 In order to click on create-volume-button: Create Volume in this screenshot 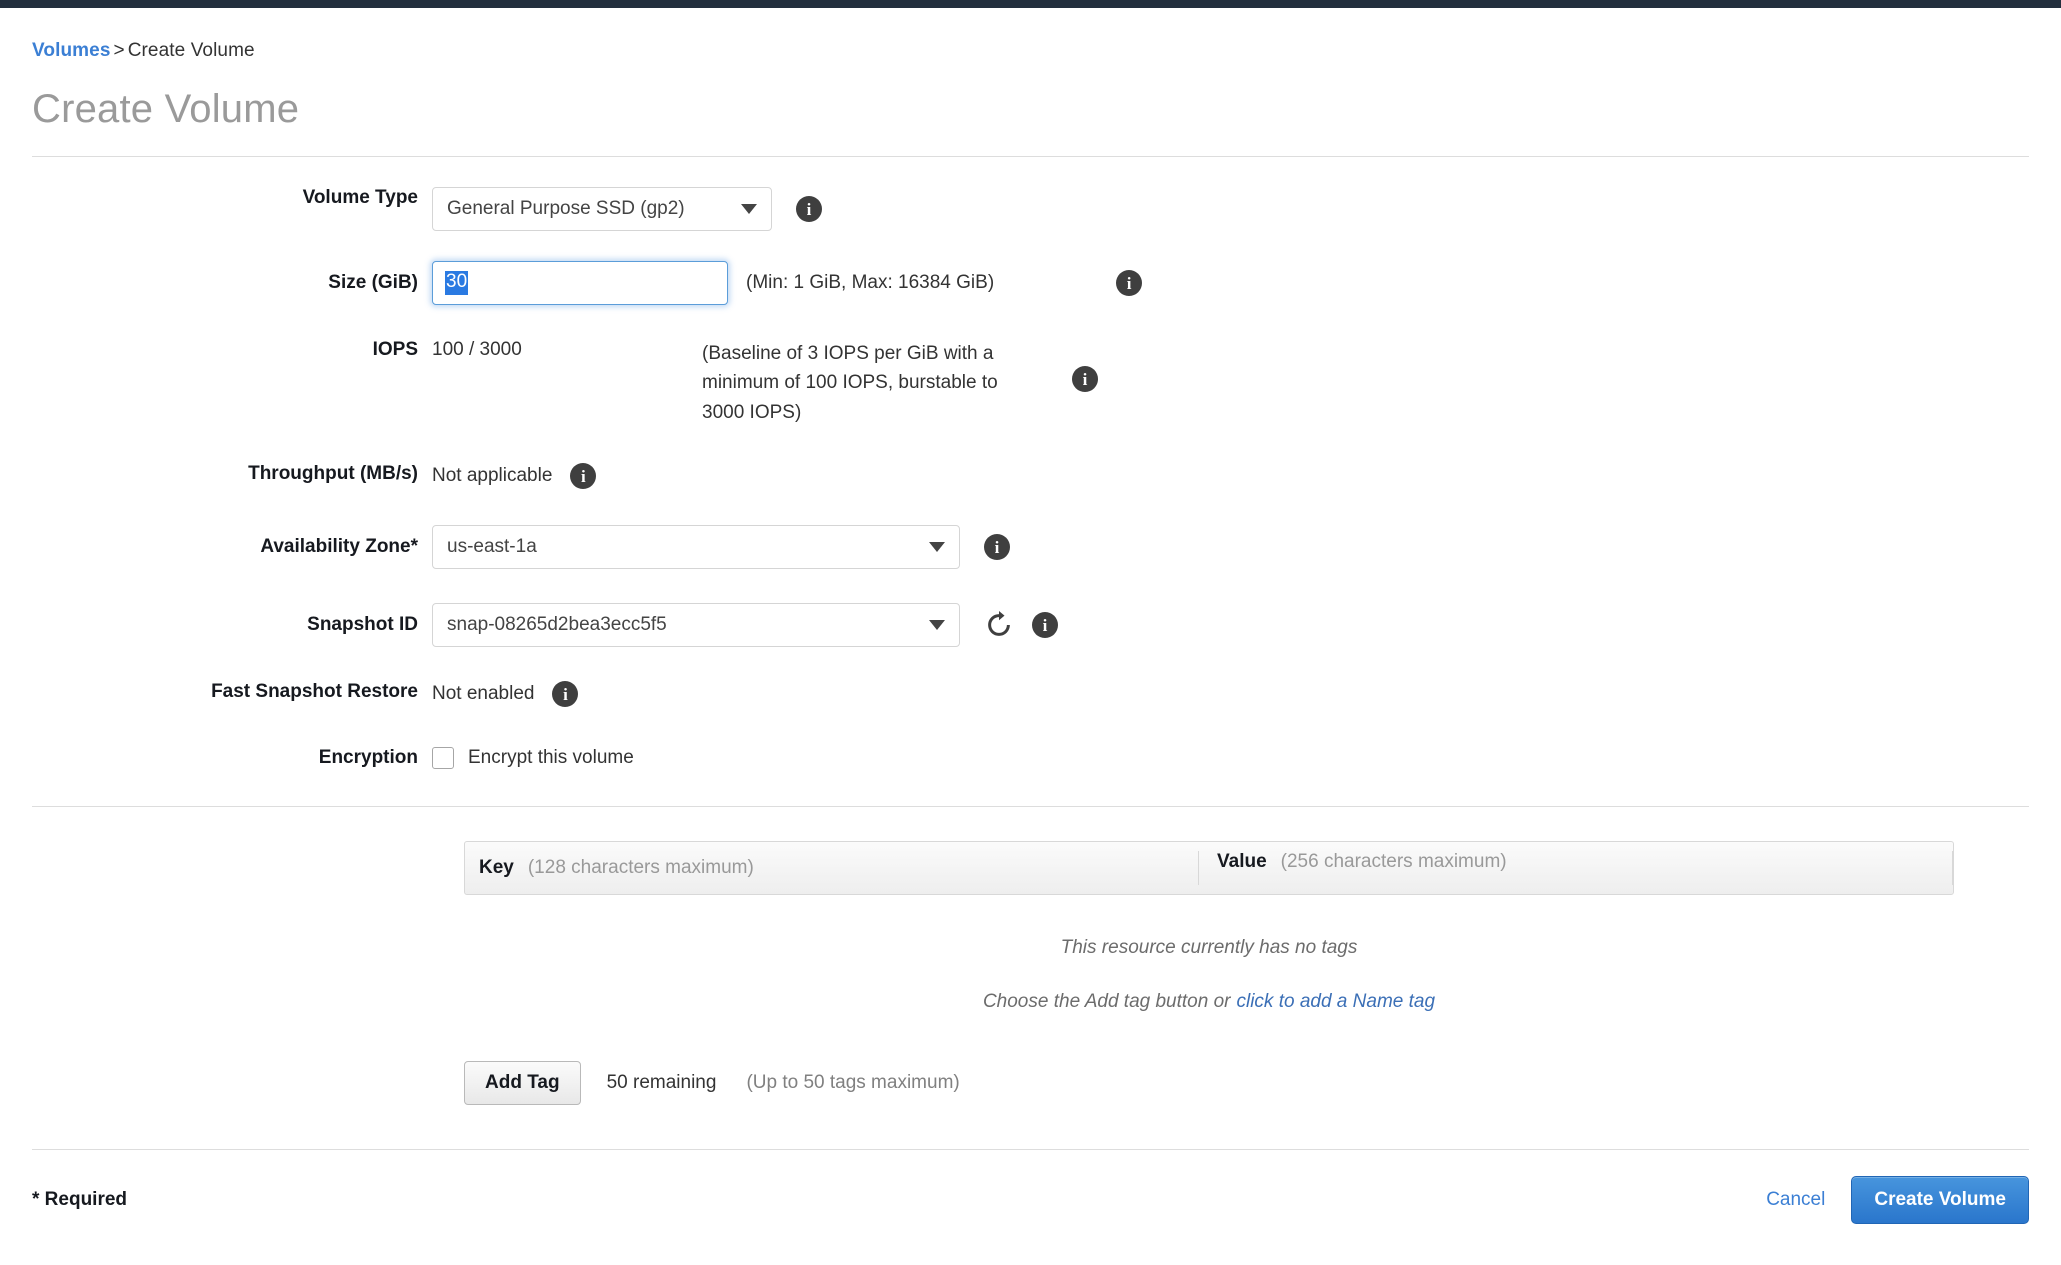, I will do `click(1940, 1200)`.